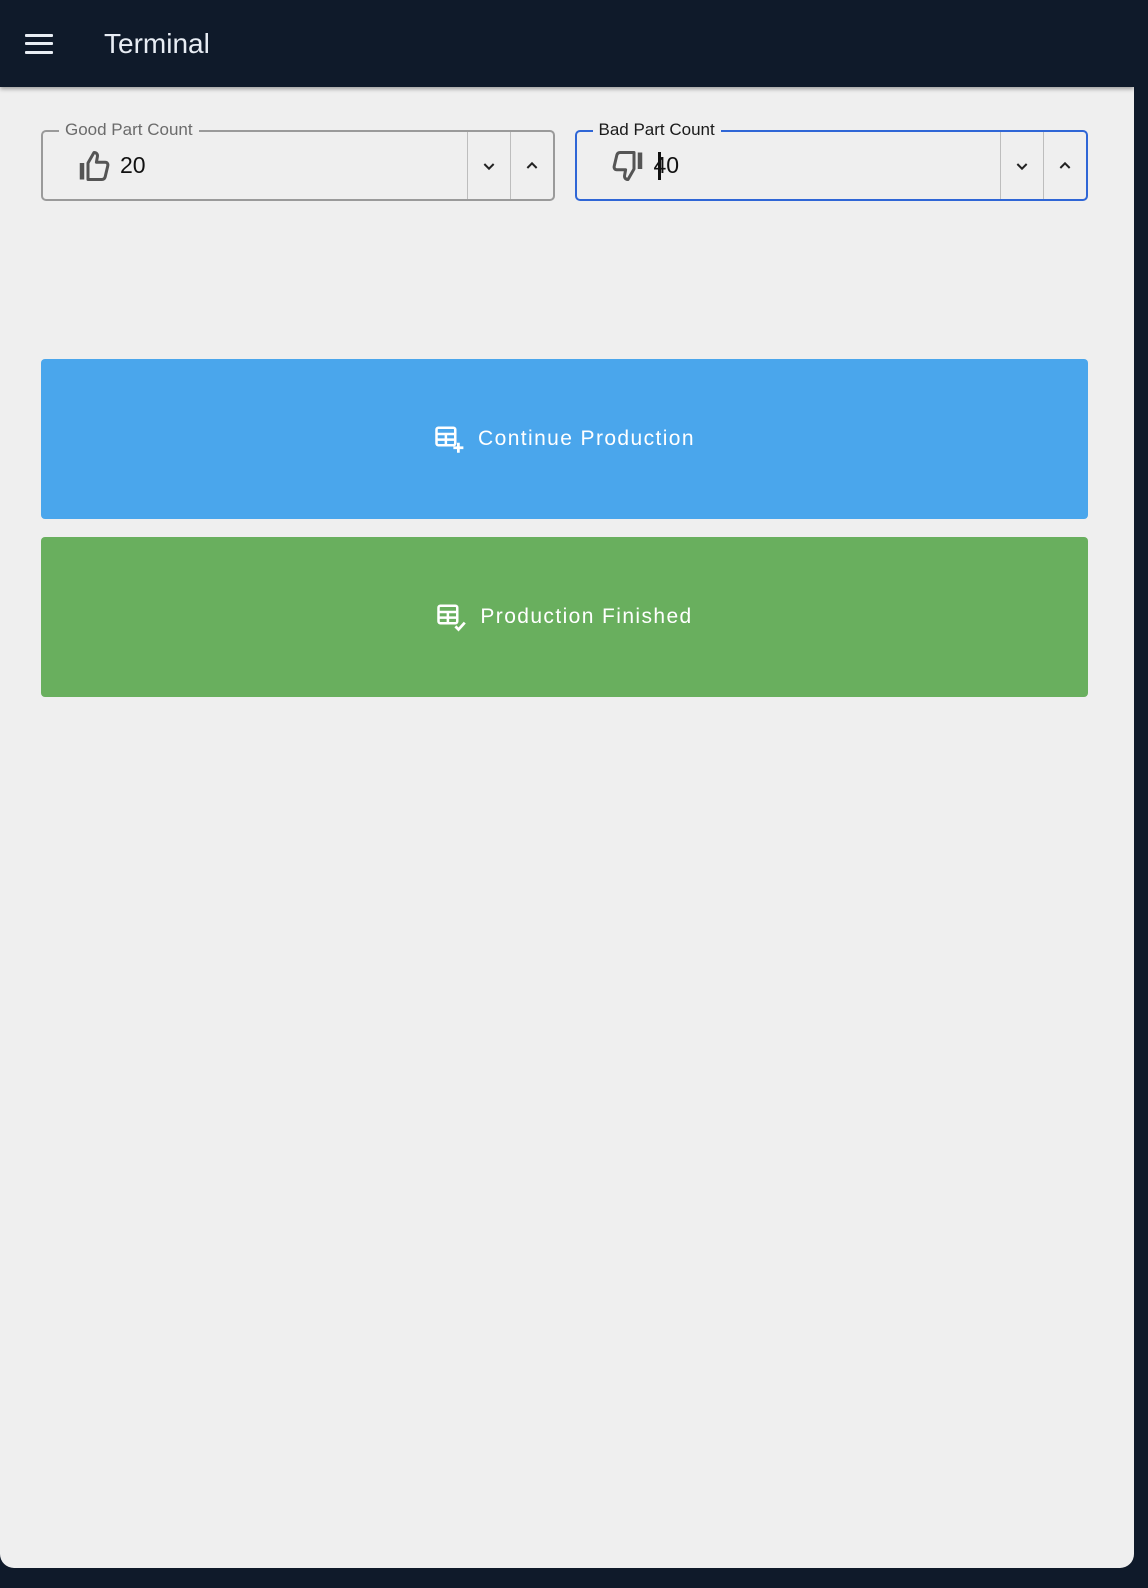 This screenshot has width=1148, height=1588. What do you see at coordinates (753, 165) in the screenshot?
I see `bad-part-count-input` at bounding box center [753, 165].